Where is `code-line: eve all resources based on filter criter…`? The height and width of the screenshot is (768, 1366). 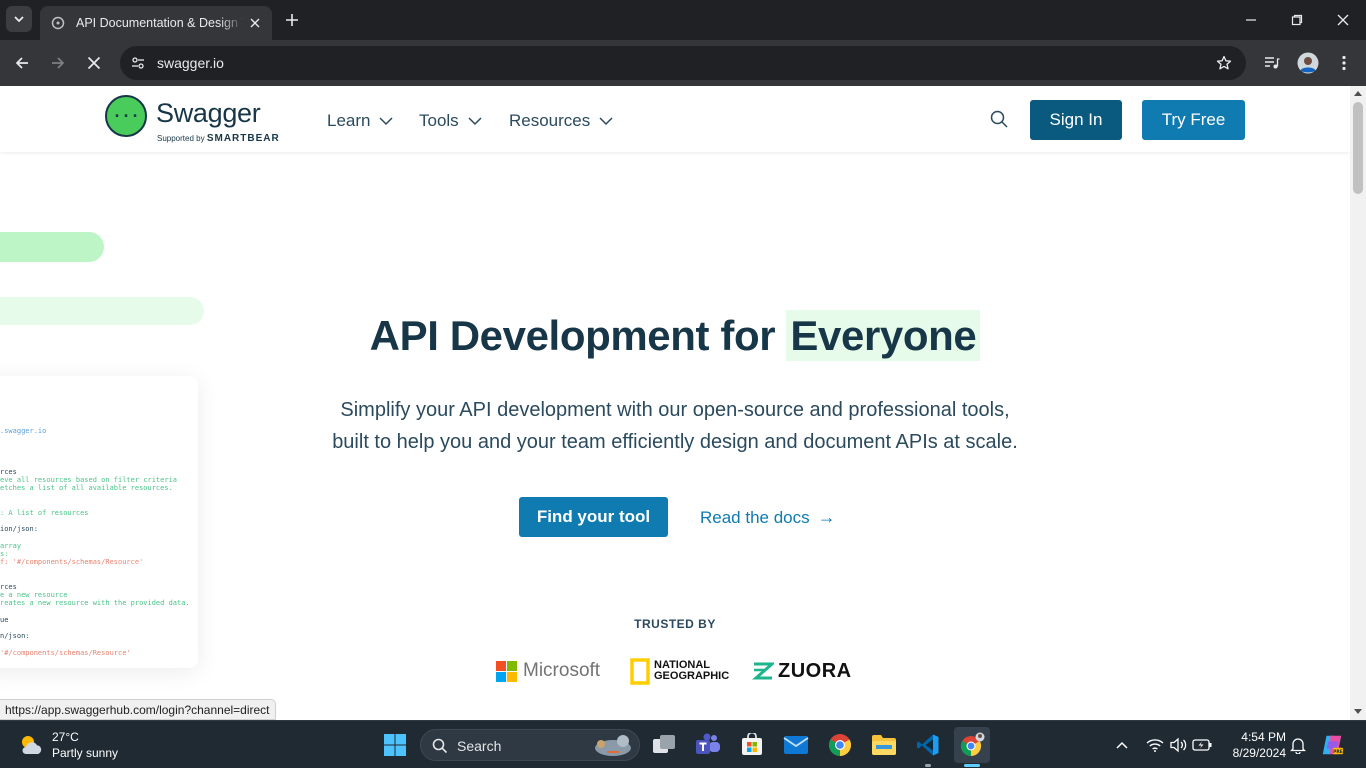 code-line: eve all resources based on filter criter… is located at coordinates (89, 480).